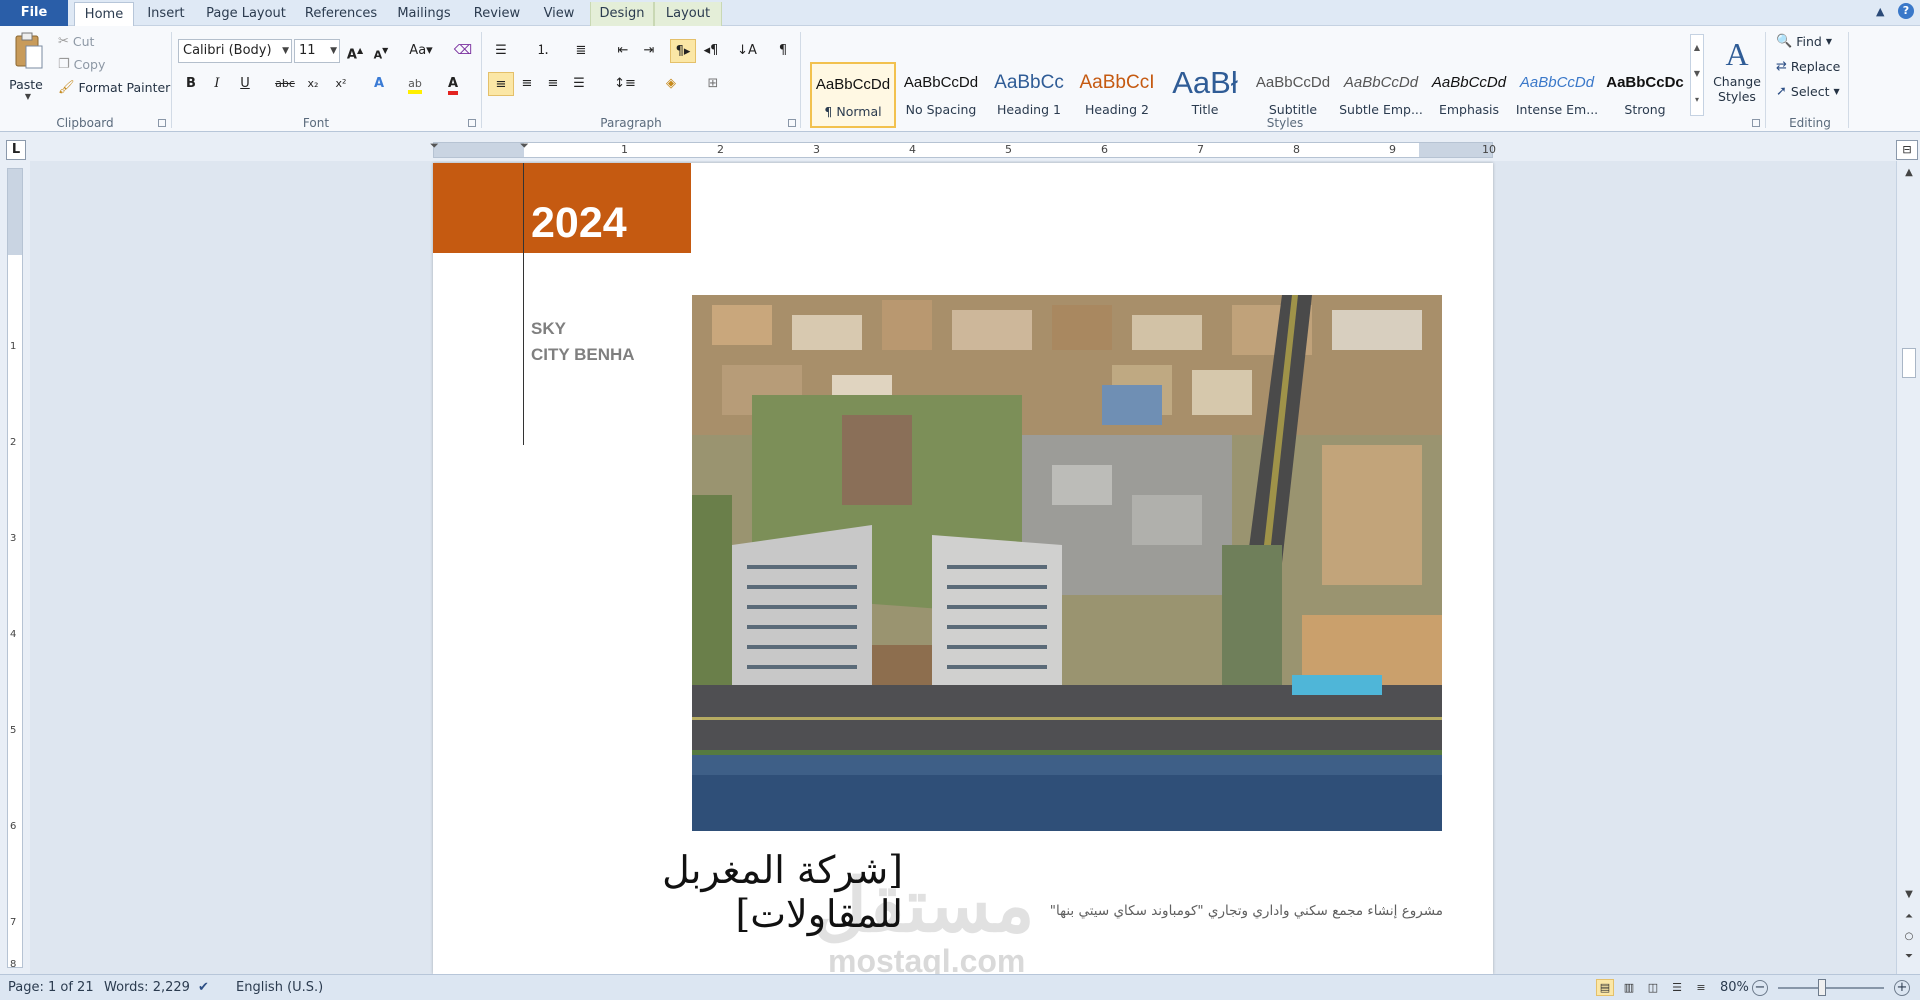 The height and width of the screenshot is (1000, 1920). What do you see at coordinates (246, 14) in the screenshot?
I see `tab-page-layout: Page Layout` at bounding box center [246, 14].